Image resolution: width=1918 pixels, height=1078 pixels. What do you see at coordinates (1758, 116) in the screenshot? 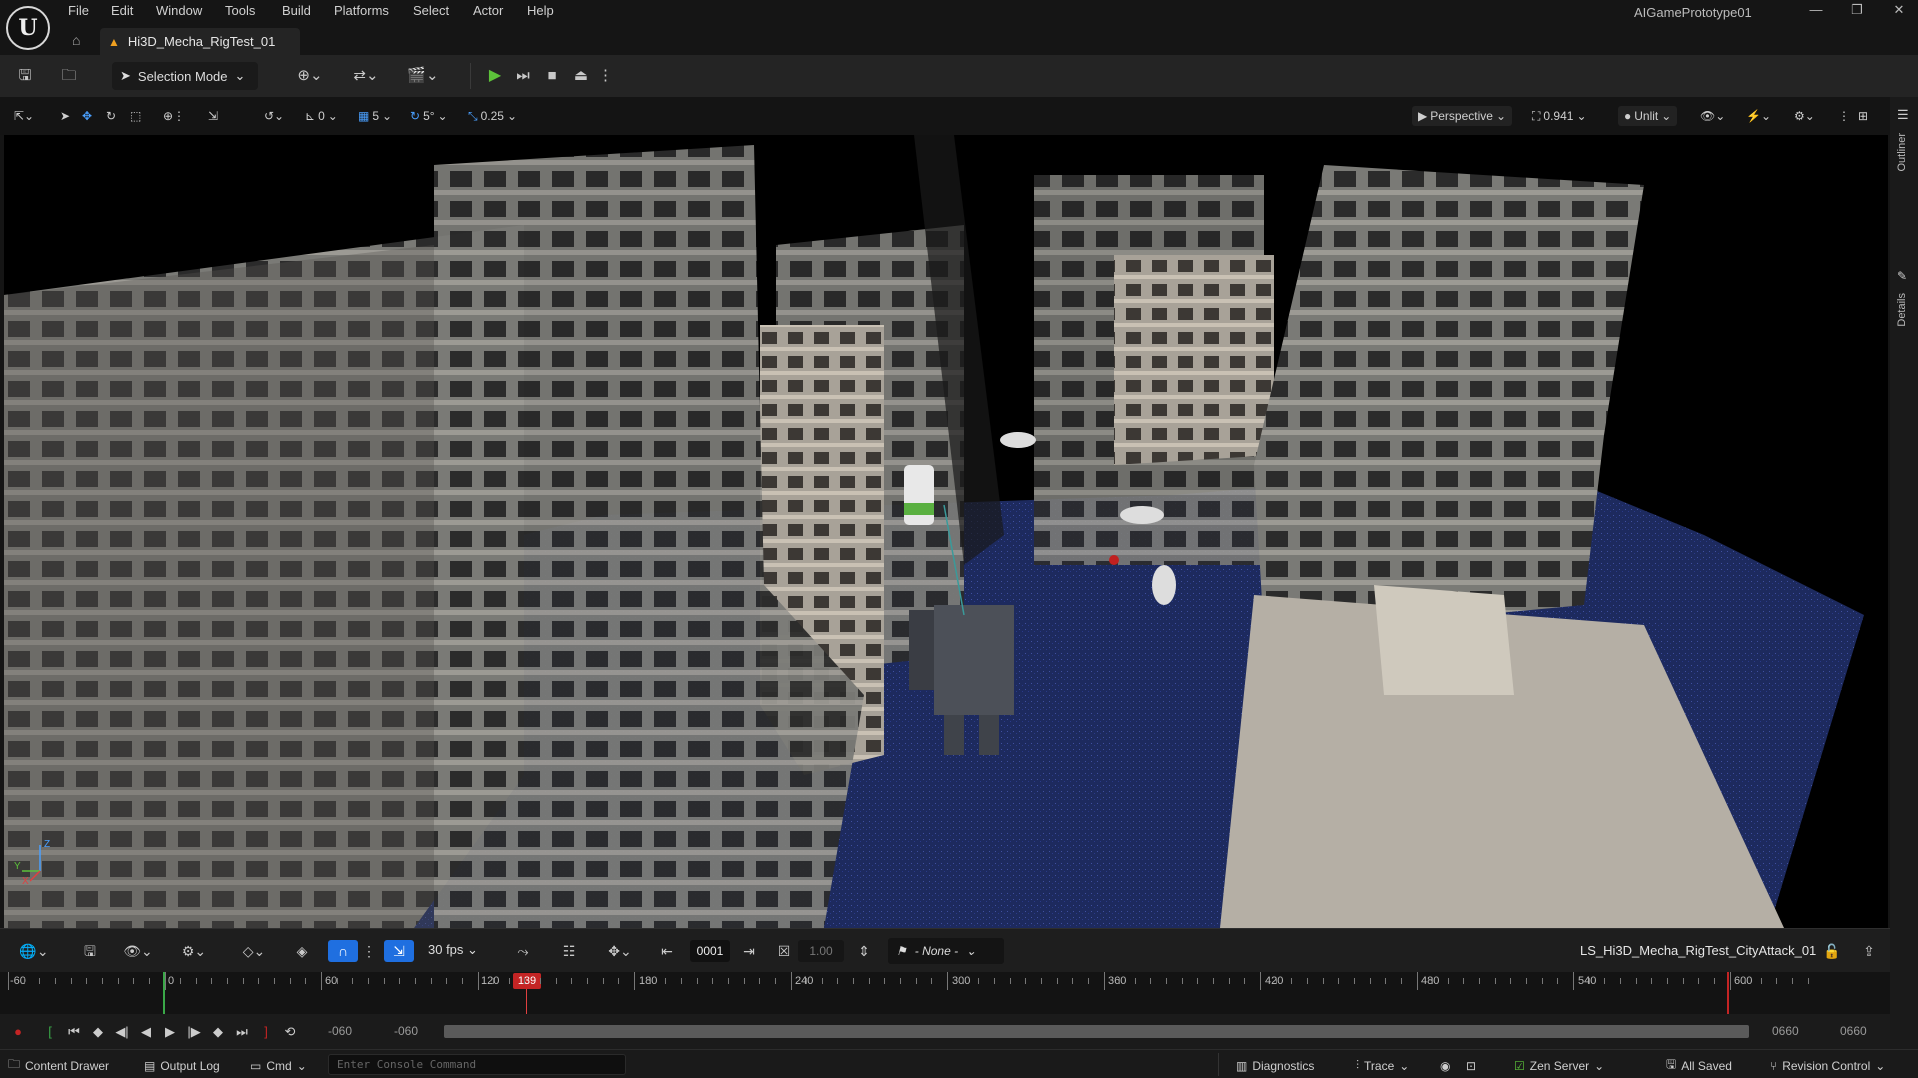
I see `realtime-icon: ⚡⌄` at bounding box center [1758, 116].